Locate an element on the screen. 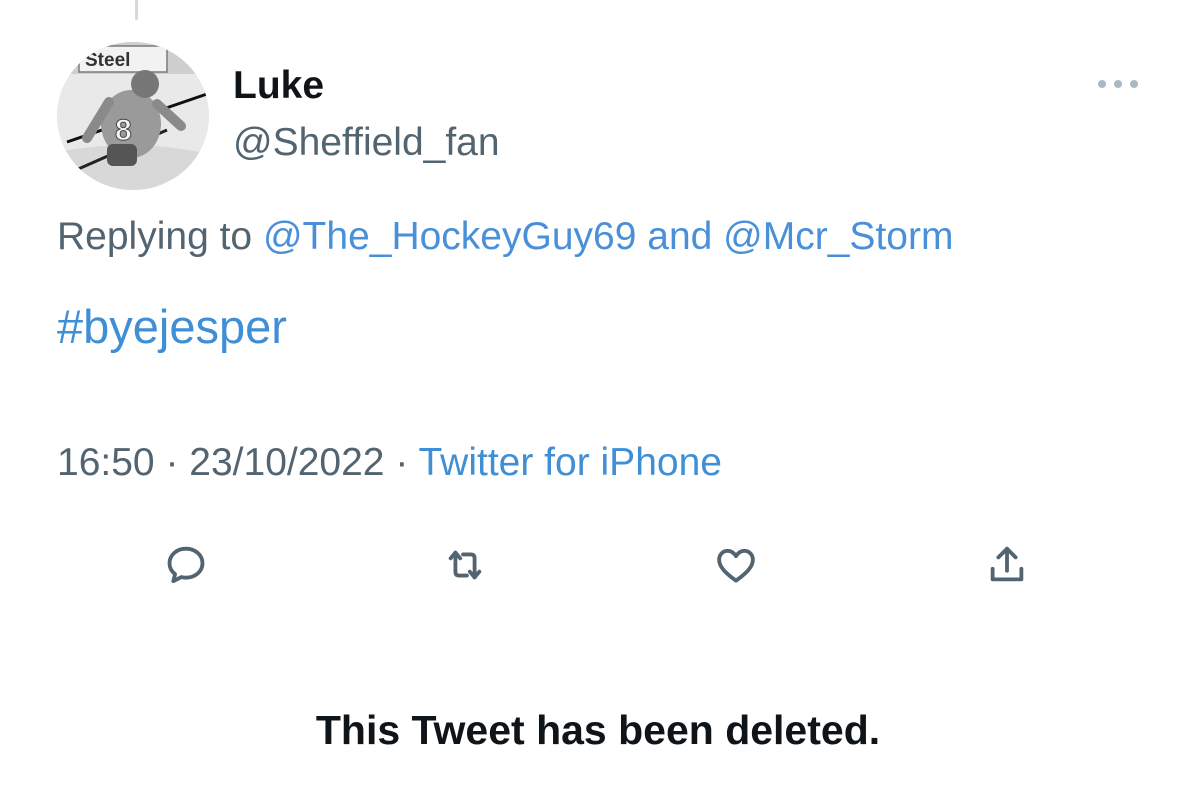  like-icon is located at coordinates (736, 565).